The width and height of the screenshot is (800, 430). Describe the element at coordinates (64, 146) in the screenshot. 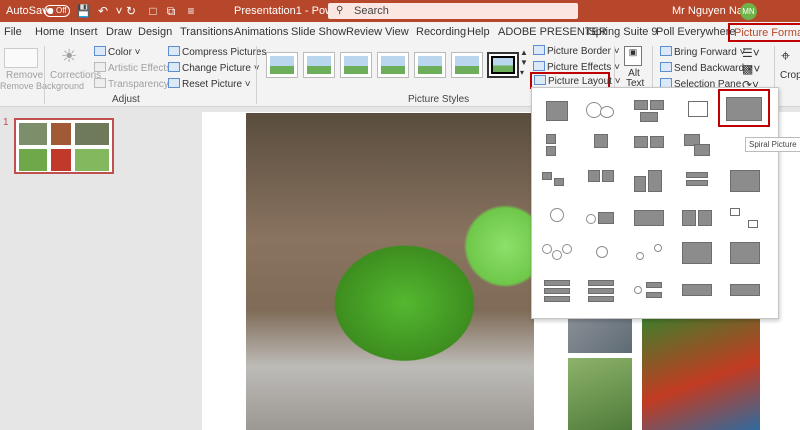

I see `slide-thumbnail` at that location.